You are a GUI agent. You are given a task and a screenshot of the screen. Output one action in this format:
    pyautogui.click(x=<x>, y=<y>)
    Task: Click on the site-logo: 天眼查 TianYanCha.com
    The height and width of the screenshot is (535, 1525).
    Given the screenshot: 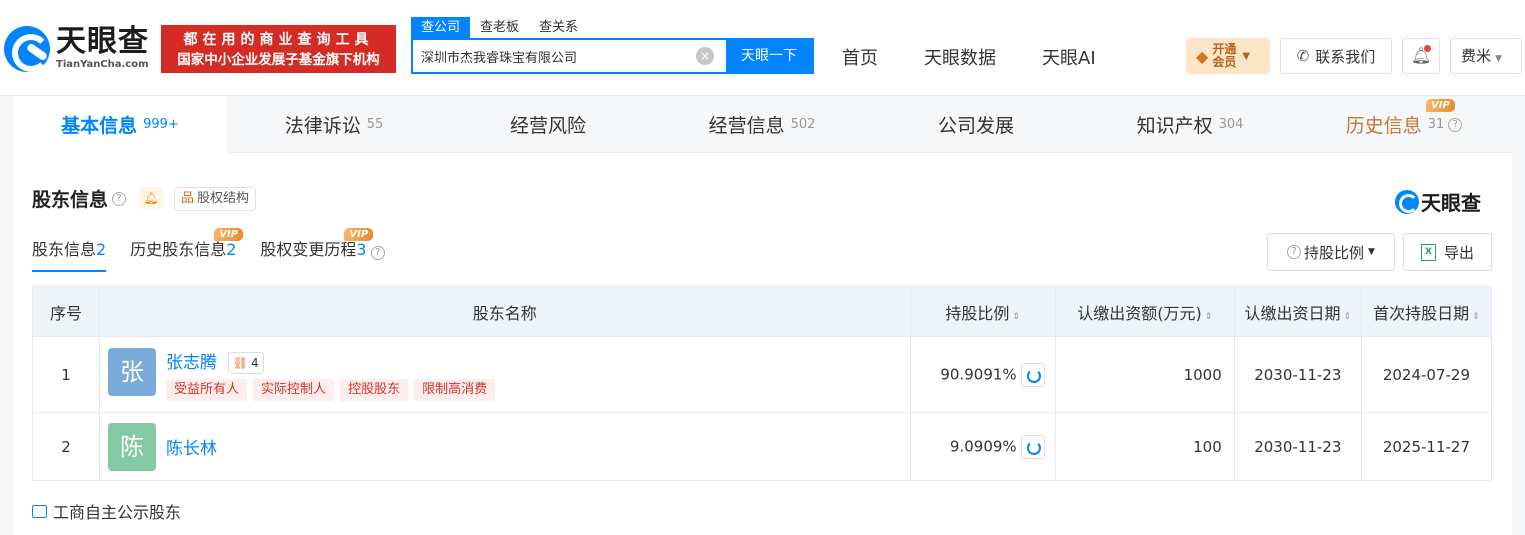 What is the action you would take?
    pyautogui.click(x=76, y=49)
    